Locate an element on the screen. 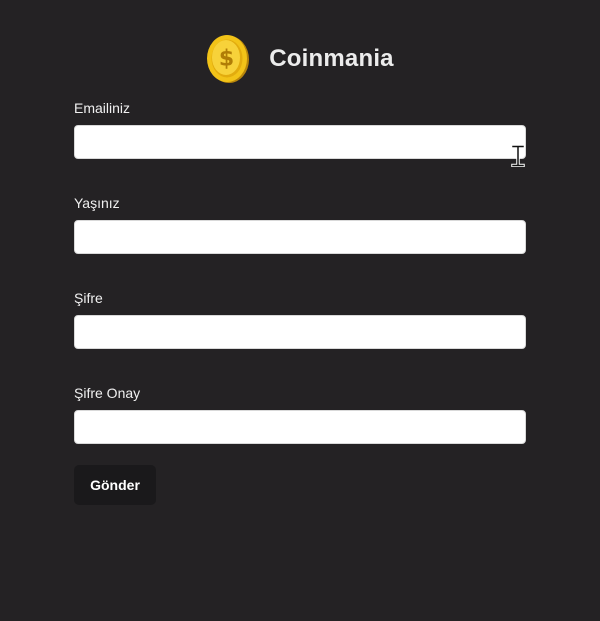  password-field-group: Şifre is located at coordinates (300, 335).